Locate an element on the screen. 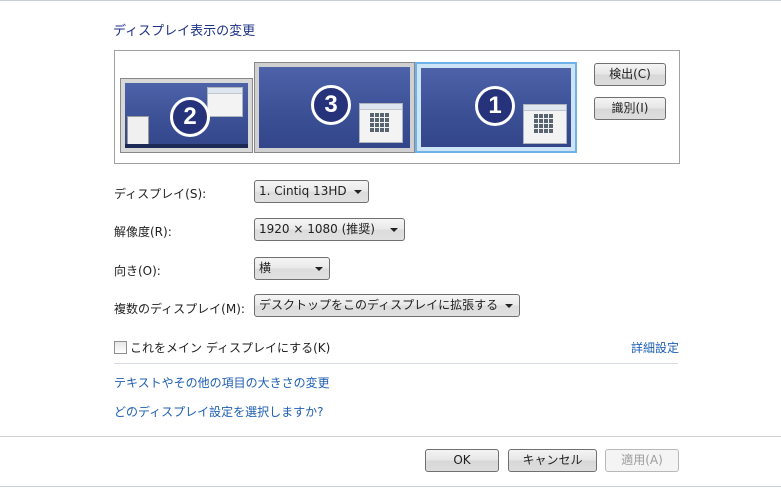 This screenshot has width=781, height=488. monitor-3: 1 3 is located at coordinates (334, 107).